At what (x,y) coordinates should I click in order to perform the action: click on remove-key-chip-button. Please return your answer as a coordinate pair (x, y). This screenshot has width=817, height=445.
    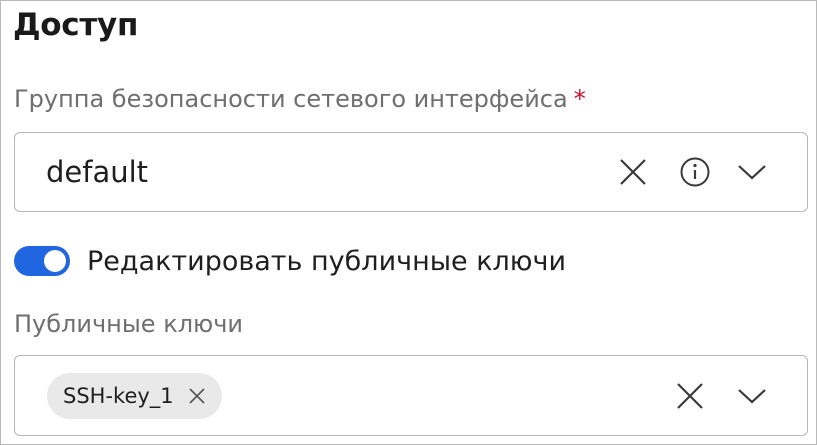
    Looking at the image, I should click on (197, 396).